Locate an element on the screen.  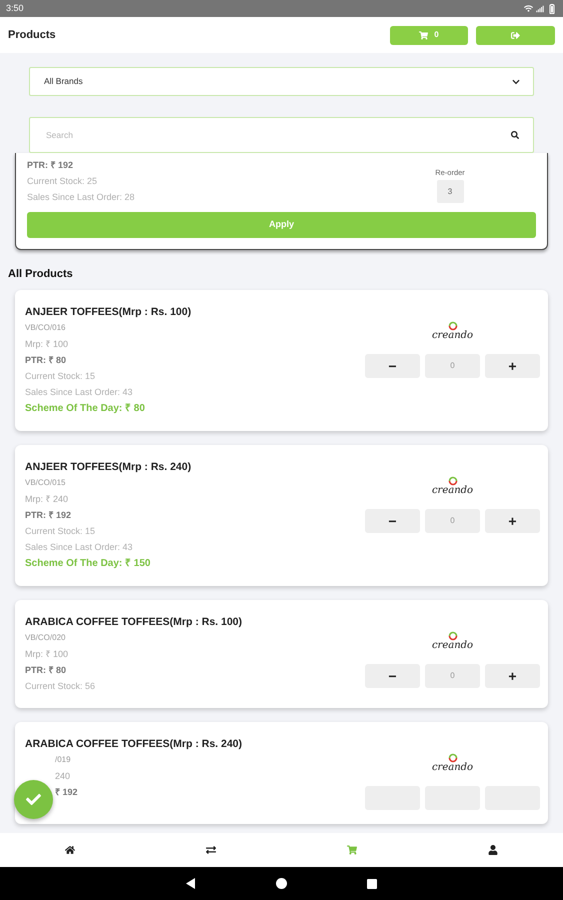
search-field: Search is located at coordinates (281, 135).